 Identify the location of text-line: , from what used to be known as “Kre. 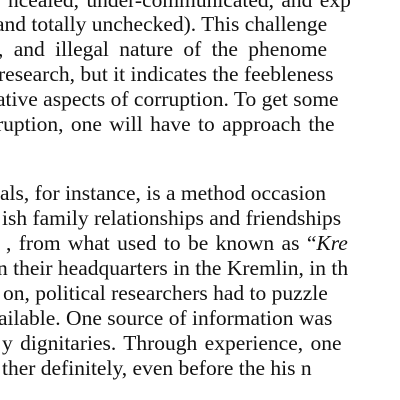
(177, 243).